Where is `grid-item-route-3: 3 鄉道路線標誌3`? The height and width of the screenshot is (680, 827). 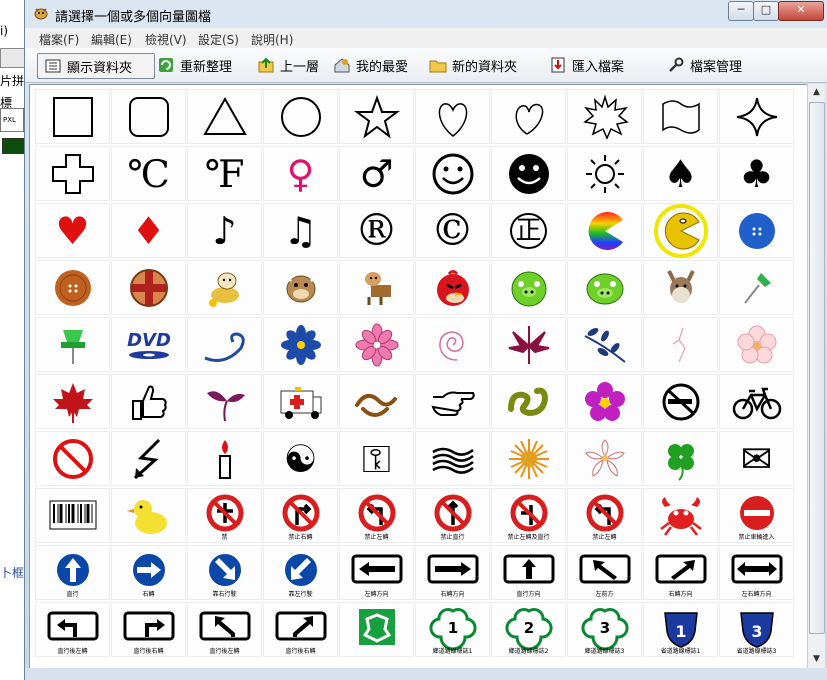 grid-item-route-3: 3 鄉道路線標誌3 is located at coordinates (604, 629).